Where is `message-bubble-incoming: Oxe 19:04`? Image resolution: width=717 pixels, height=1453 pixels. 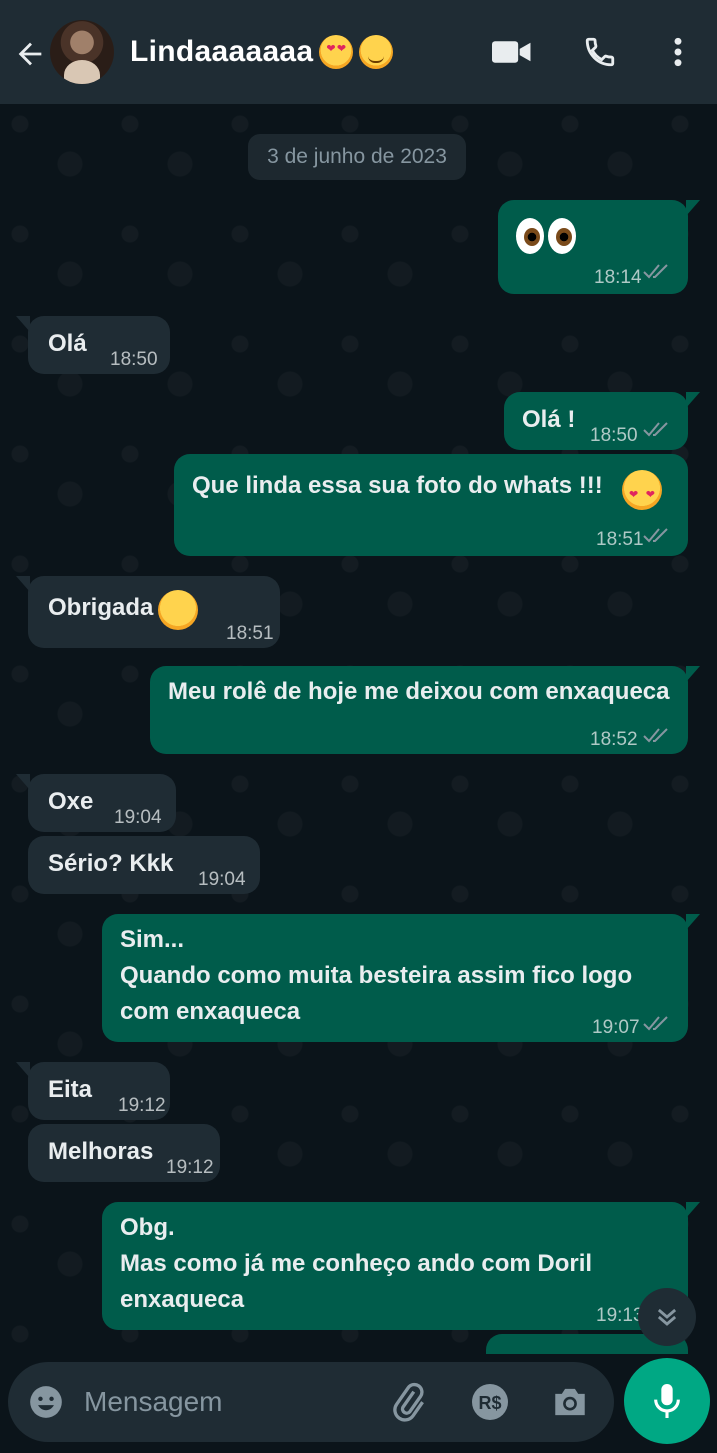
message-bubble-incoming: Oxe 19:04 is located at coordinates (96, 803).